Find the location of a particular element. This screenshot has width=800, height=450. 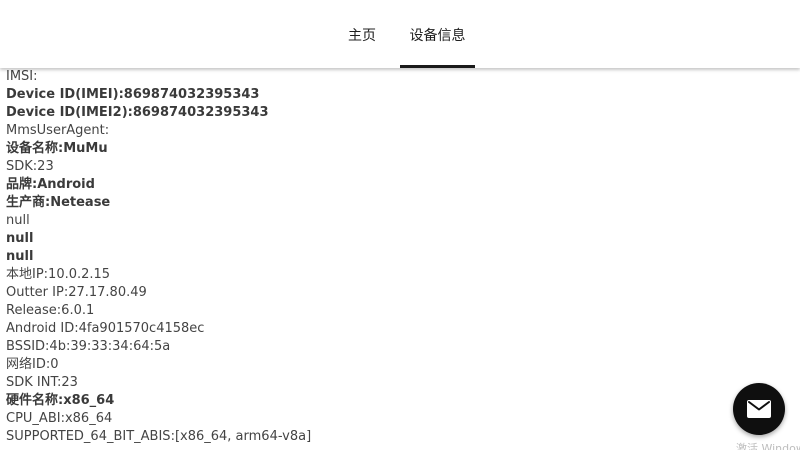

info-line: Android ID:4fa901570c4158ec is located at coordinates (105, 328).